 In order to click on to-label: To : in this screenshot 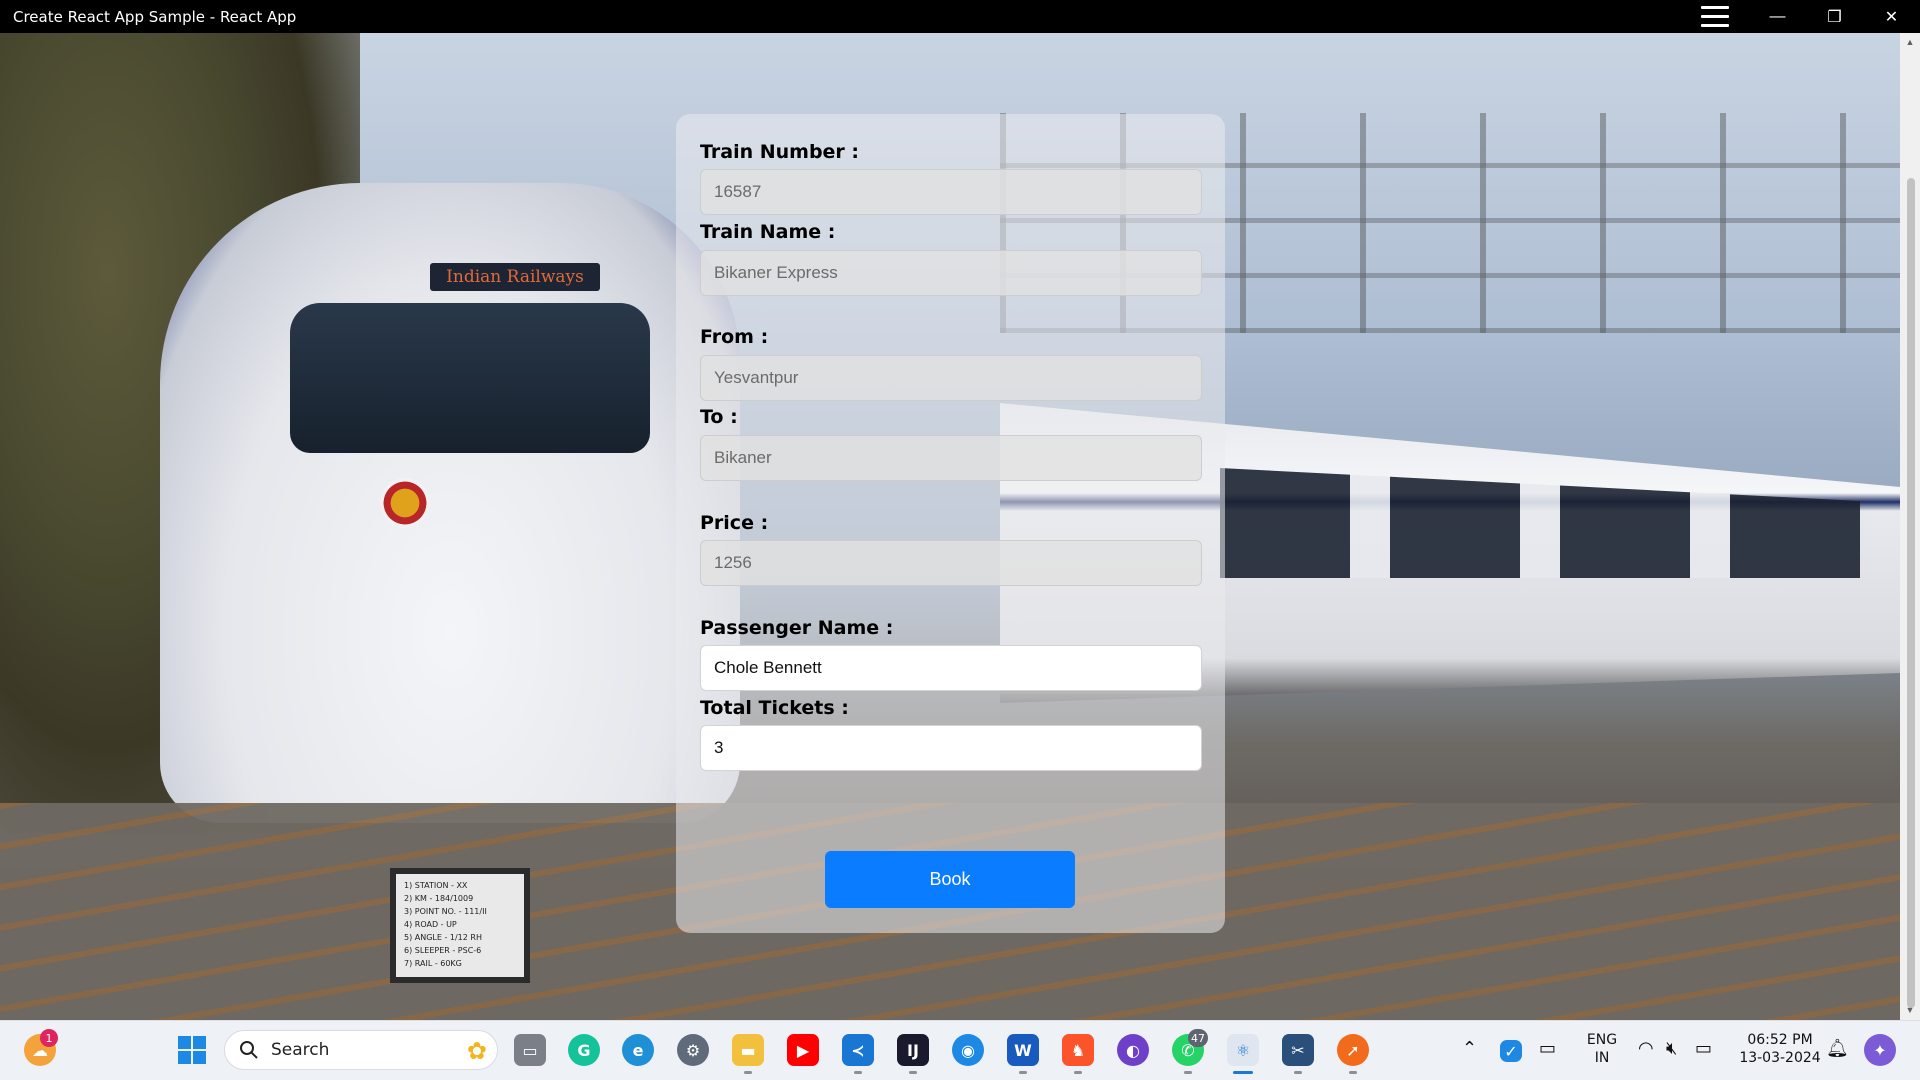, I will do `click(719, 417)`.